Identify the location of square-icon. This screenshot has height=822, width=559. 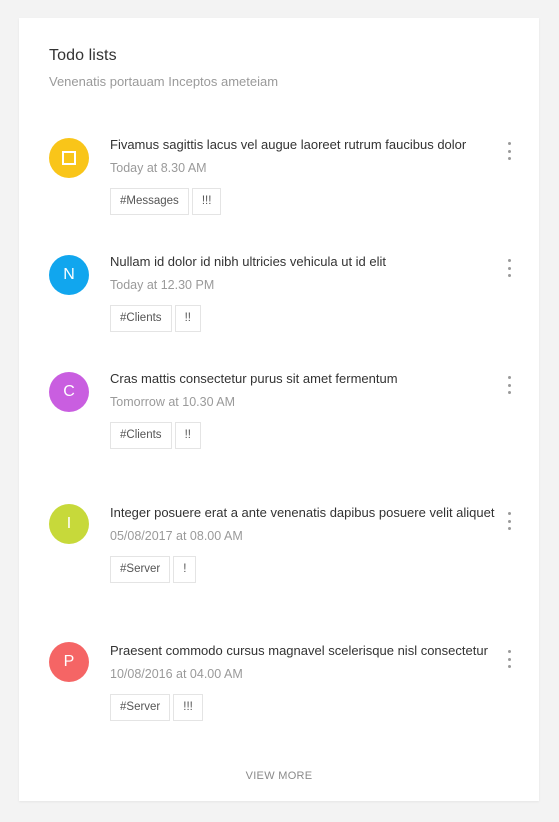
(69, 158).